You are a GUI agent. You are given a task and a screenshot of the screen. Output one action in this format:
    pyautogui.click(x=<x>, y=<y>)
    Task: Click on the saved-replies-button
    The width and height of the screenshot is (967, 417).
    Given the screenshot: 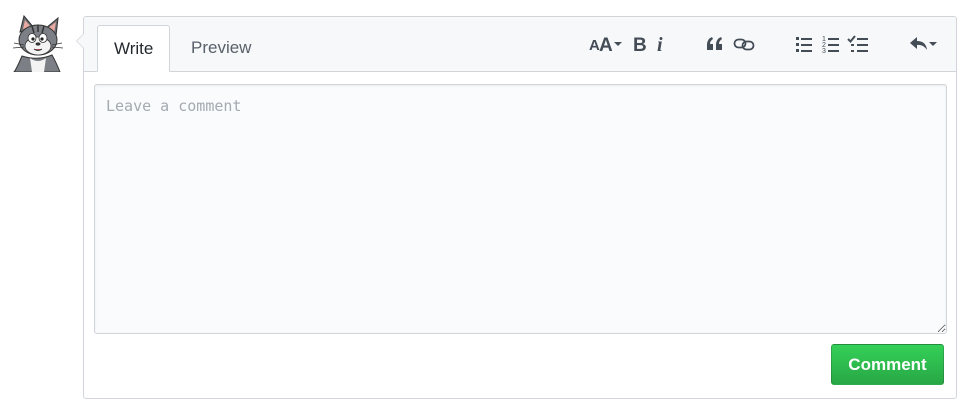 What is the action you would take?
    pyautogui.click(x=923, y=44)
    